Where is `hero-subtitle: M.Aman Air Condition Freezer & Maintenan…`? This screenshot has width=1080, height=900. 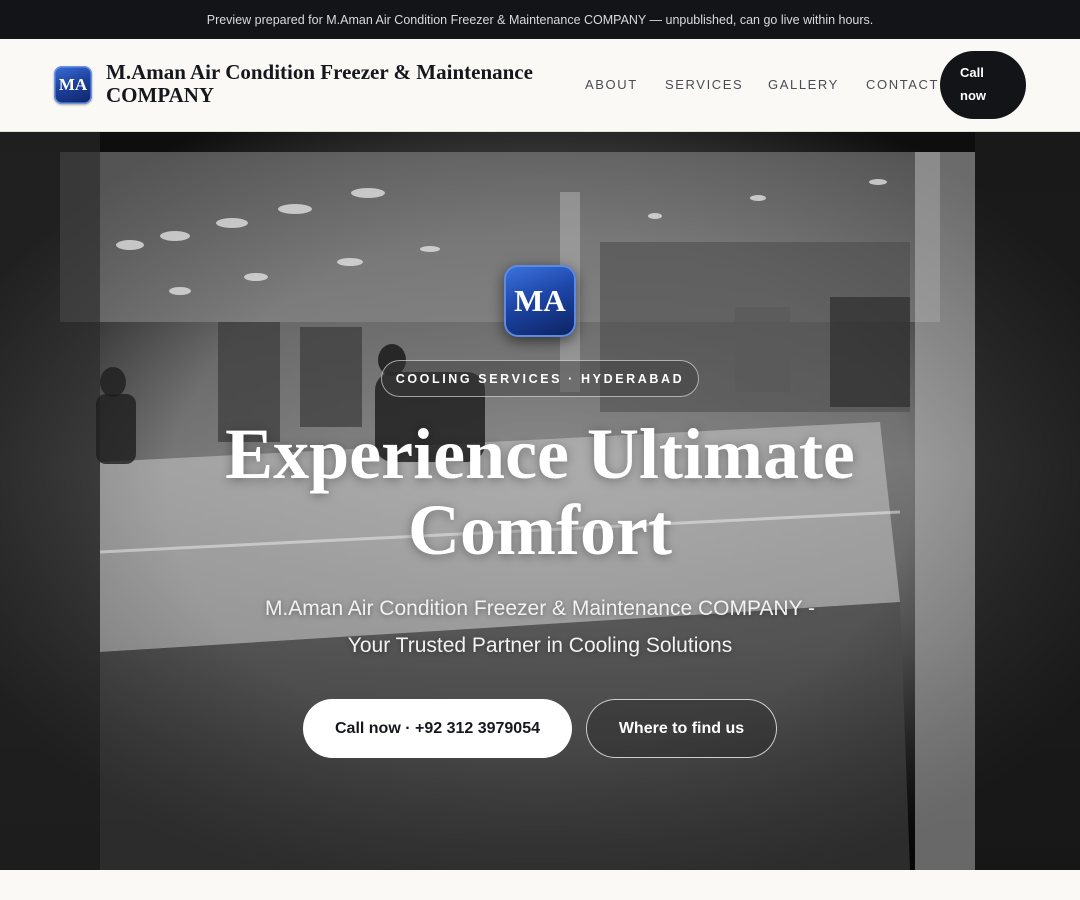
hero-subtitle: M.Aman Air Condition Freezer & Maintenan… is located at coordinates (540, 627).